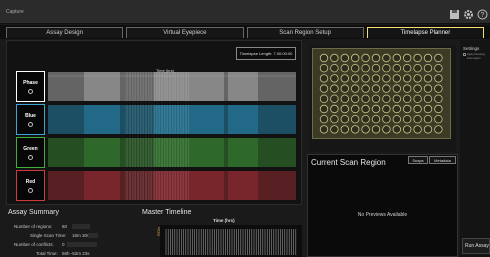 This screenshot has height=257, width=490. Describe the element at coordinates (418, 160) in the screenshot. I see `snaps-button: Snaps` at that location.